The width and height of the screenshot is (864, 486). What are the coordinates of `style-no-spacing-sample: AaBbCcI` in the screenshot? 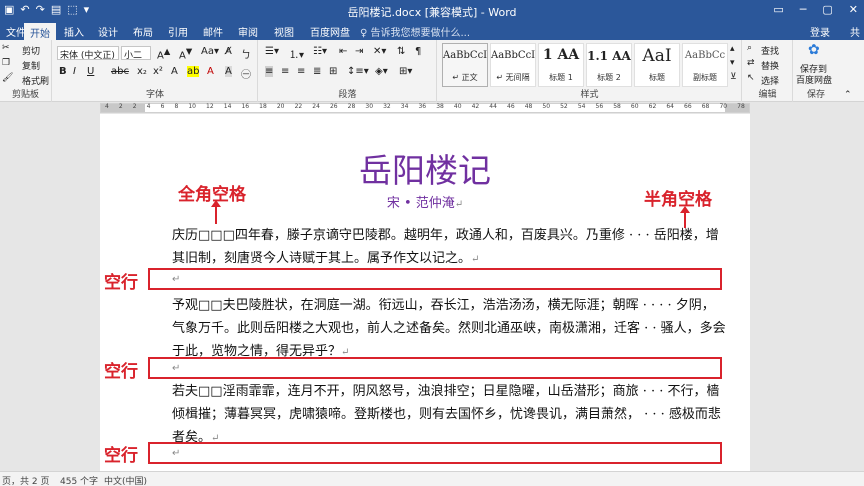 It's located at (513, 55).